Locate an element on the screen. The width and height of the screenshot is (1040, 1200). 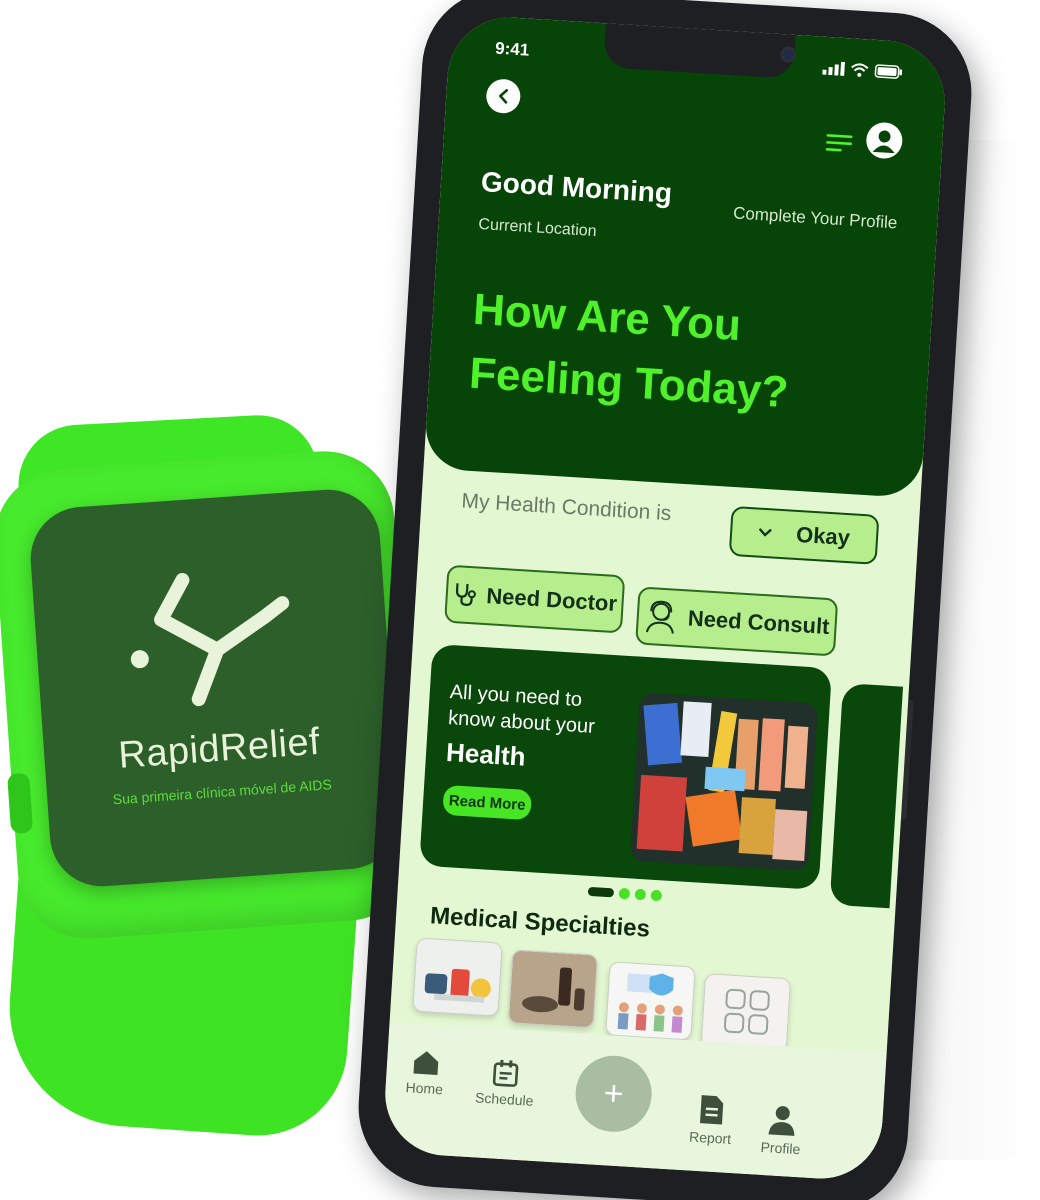
calendar-icon is located at coordinates (506, 1073).